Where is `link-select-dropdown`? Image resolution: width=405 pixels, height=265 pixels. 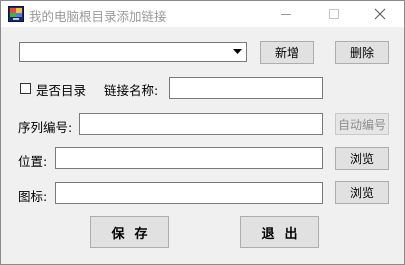 link-select-dropdown is located at coordinates (133, 52).